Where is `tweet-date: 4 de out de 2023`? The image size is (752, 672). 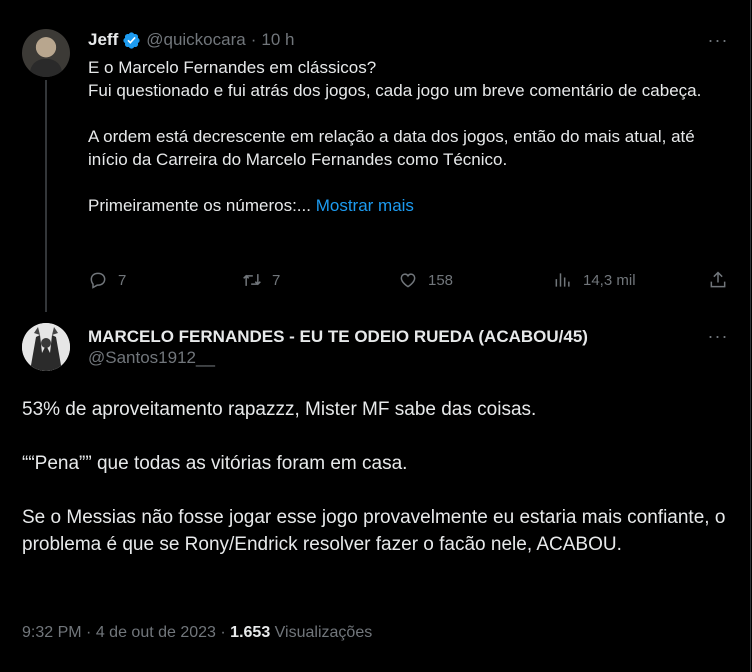 tweet-date: 4 de out de 2023 is located at coordinates (156, 632).